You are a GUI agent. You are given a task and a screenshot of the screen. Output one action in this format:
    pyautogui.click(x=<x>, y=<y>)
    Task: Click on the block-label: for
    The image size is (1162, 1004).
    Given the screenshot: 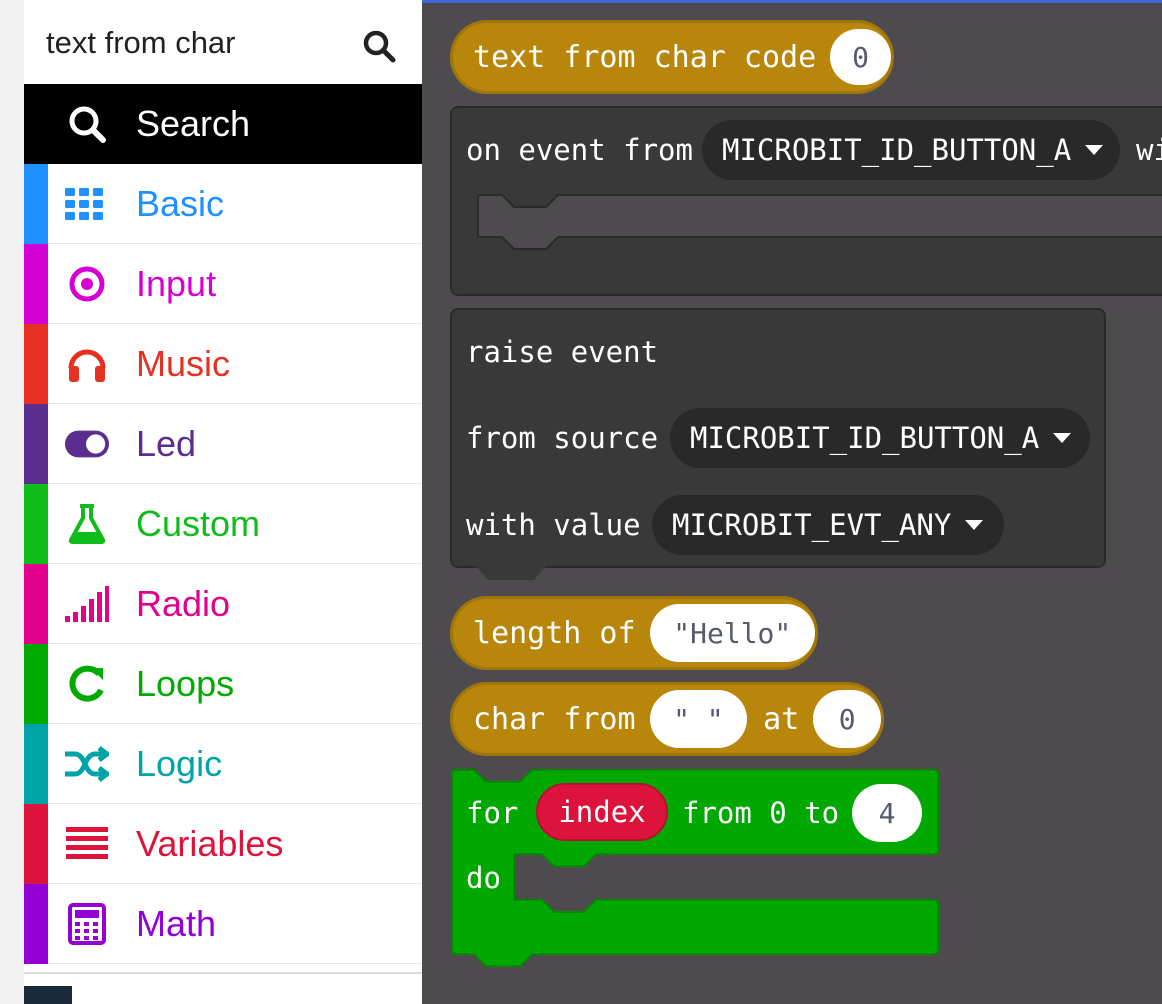 What is the action you would take?
    pyautogui.click(x=492, y=813)
    